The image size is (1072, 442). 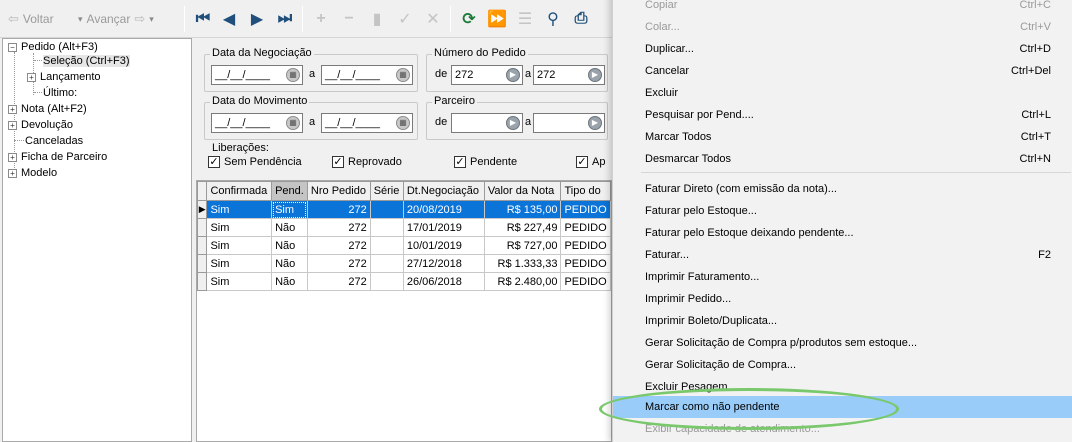 I want to click on checkbox-aprovado: ✓ Ap, so click(x=590, y=162).